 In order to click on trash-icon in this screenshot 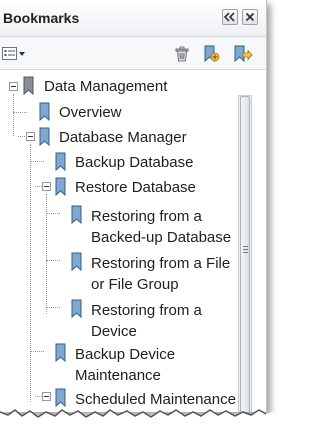, I will do `click(182, 54)`.